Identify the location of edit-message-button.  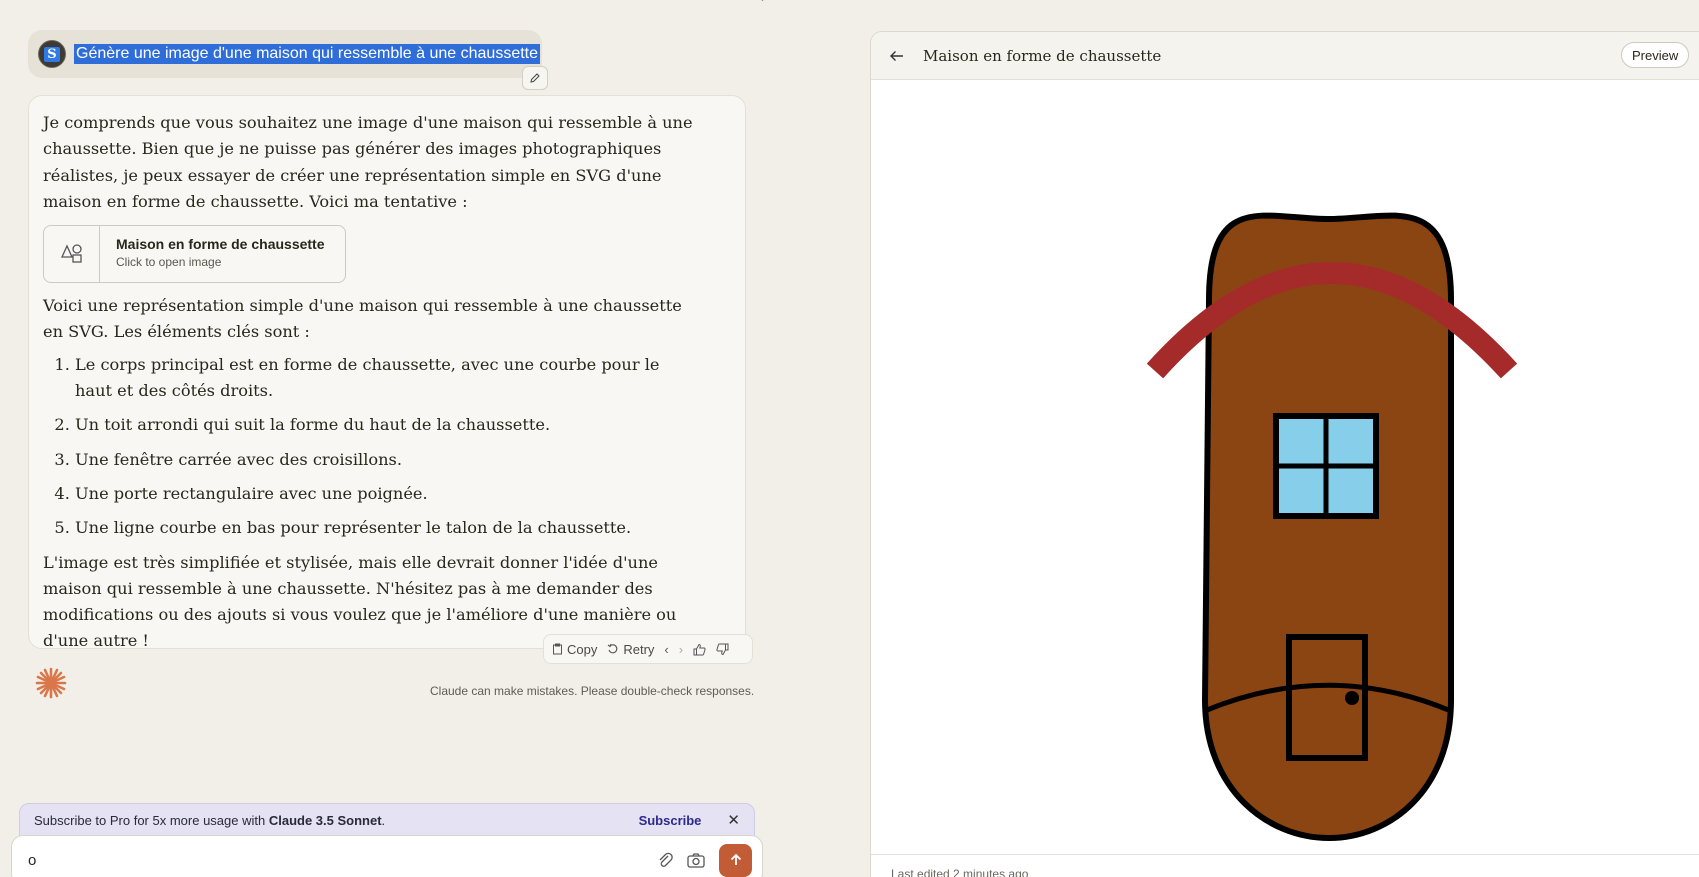
(535, 78).